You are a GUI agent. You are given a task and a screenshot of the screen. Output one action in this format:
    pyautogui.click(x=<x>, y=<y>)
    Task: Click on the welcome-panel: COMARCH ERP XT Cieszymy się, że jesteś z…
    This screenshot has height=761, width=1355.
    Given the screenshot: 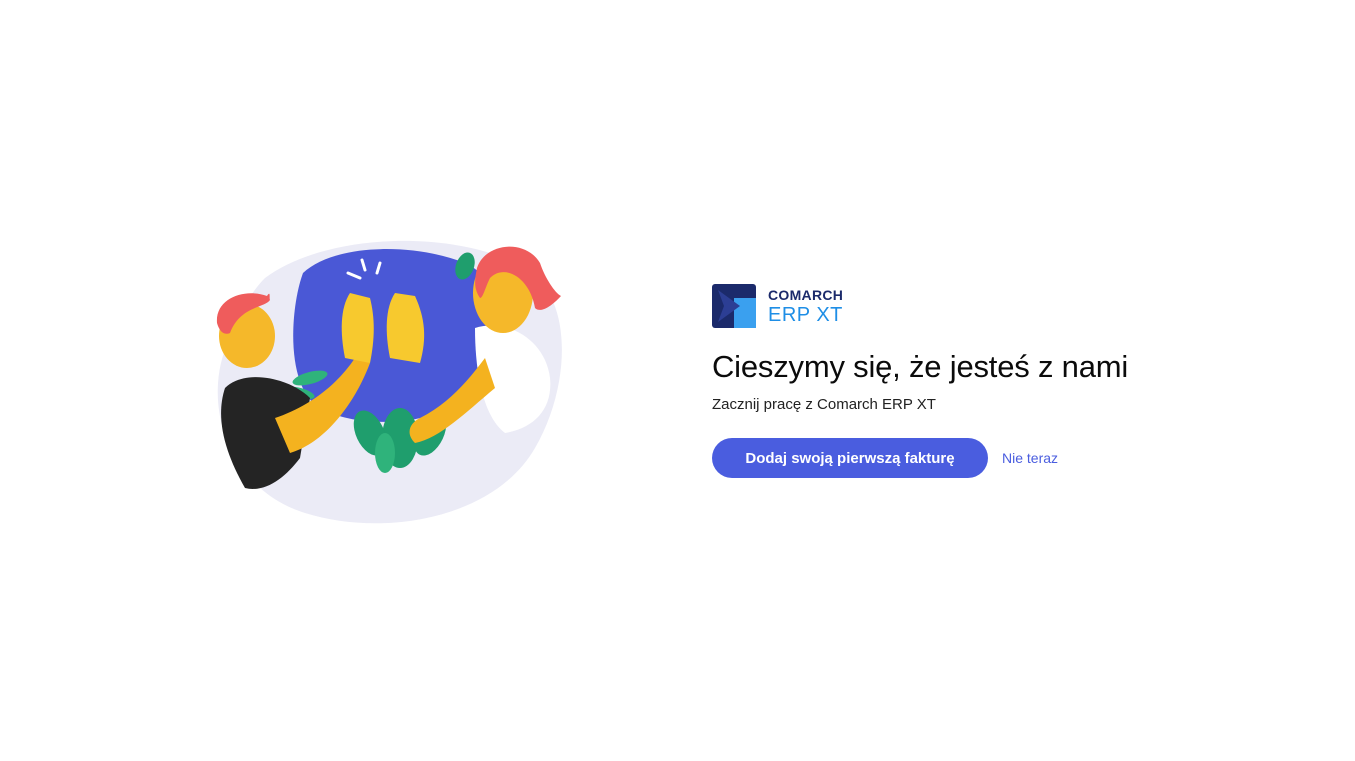 What is the action you would take?
    pyautogui.click(x=1012, y=380)
    